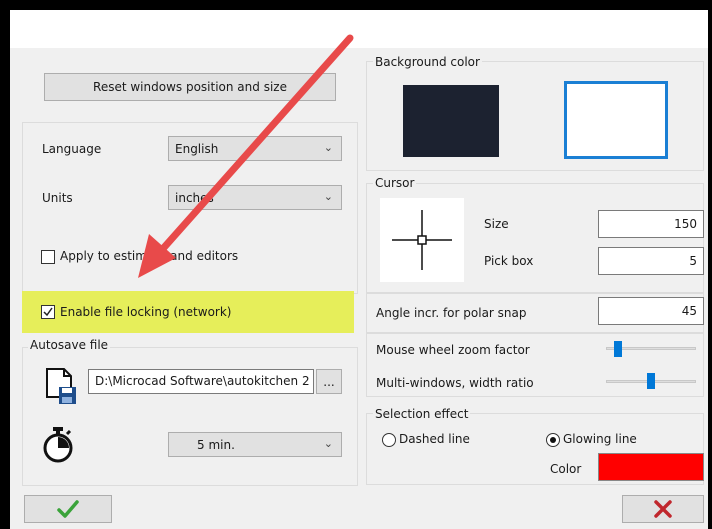 This screenshot has height=529, width=712. Describe the element at coordinates (48, 257) in the screenshot. I see `apply-estimate-checkbox` at that location.